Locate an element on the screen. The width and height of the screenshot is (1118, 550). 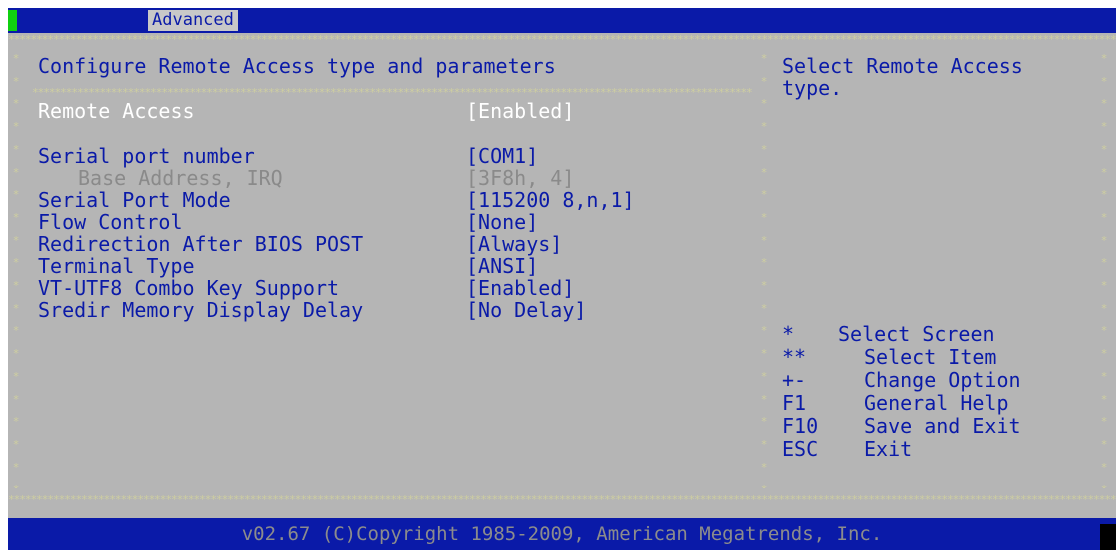
setting-remote-access-value: [Enabled] is located at coordinates (520, 111).